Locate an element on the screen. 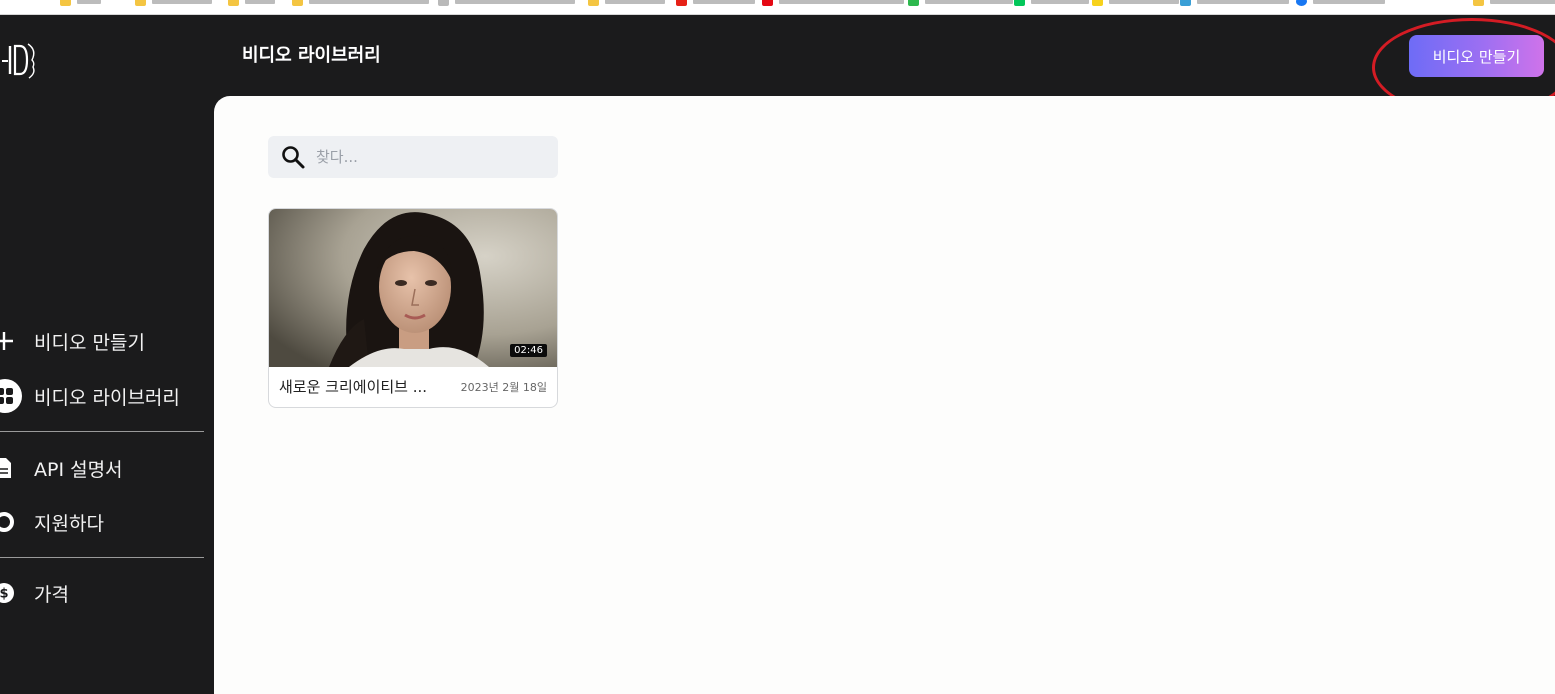 The image size is (1555, 694). sidebar: 비디오 만들기 비디오 라이브러리 API 설명서 지원하다 $ 가격 is located at coordinates (107, 354).